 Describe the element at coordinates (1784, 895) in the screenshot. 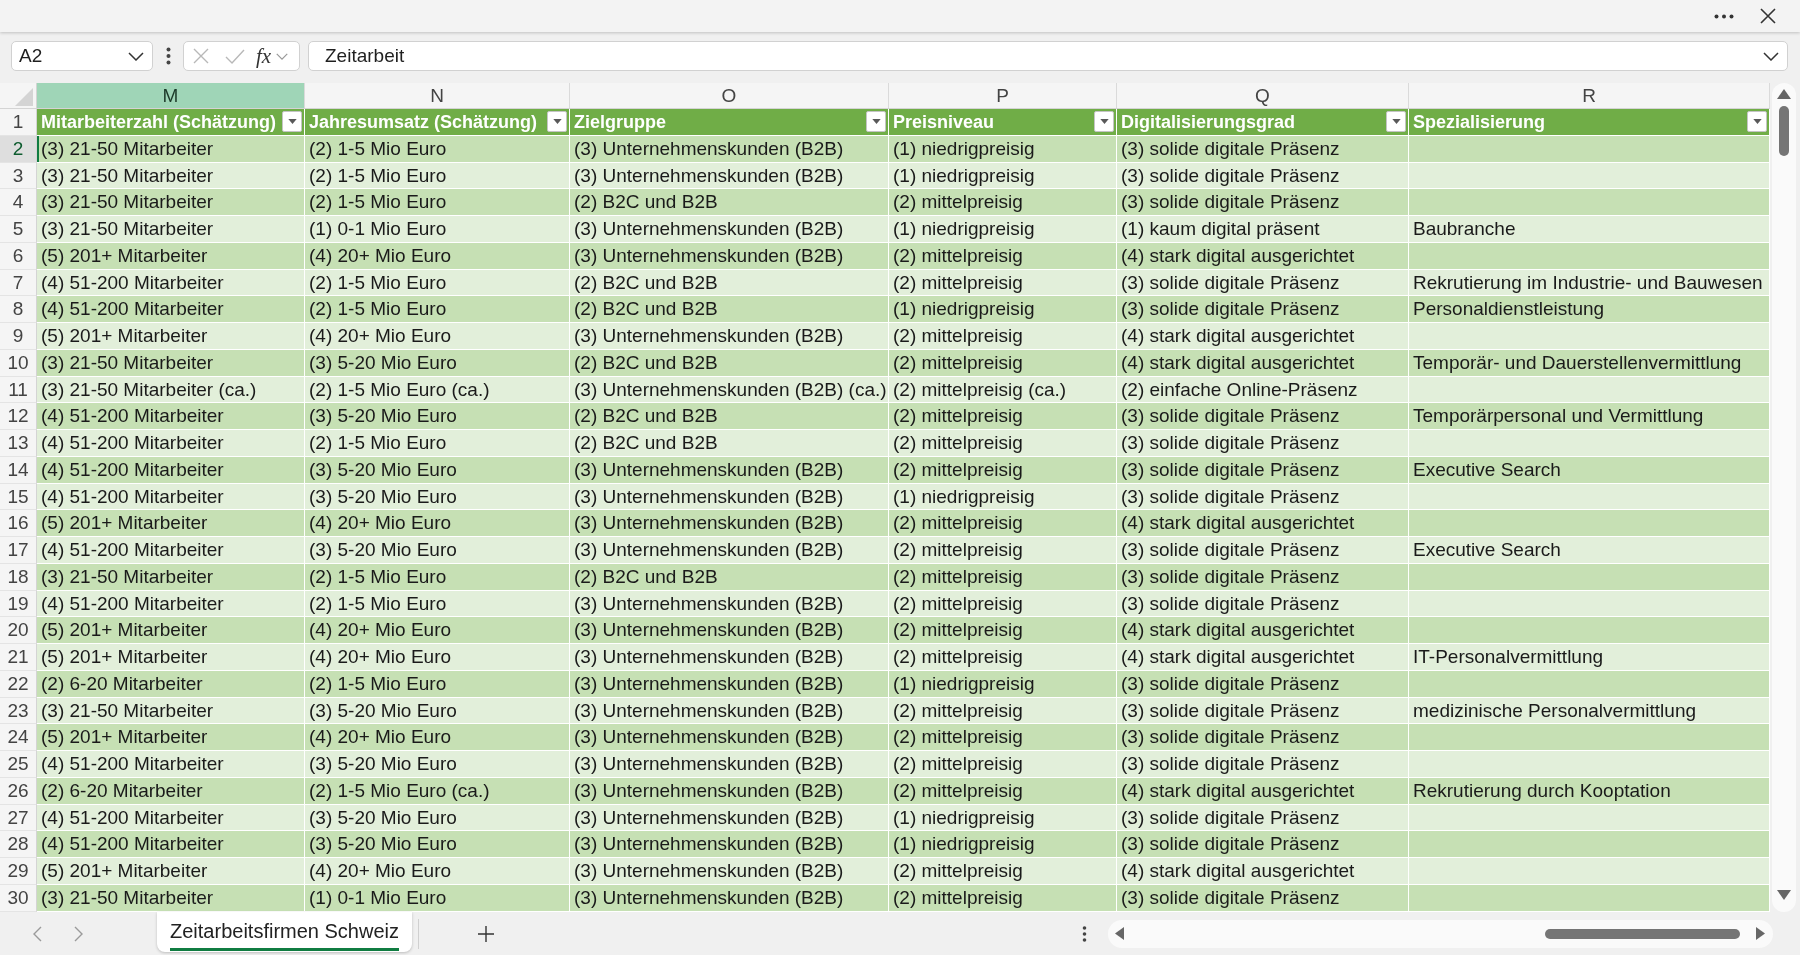

I see `triangle-down-icon` at that location.